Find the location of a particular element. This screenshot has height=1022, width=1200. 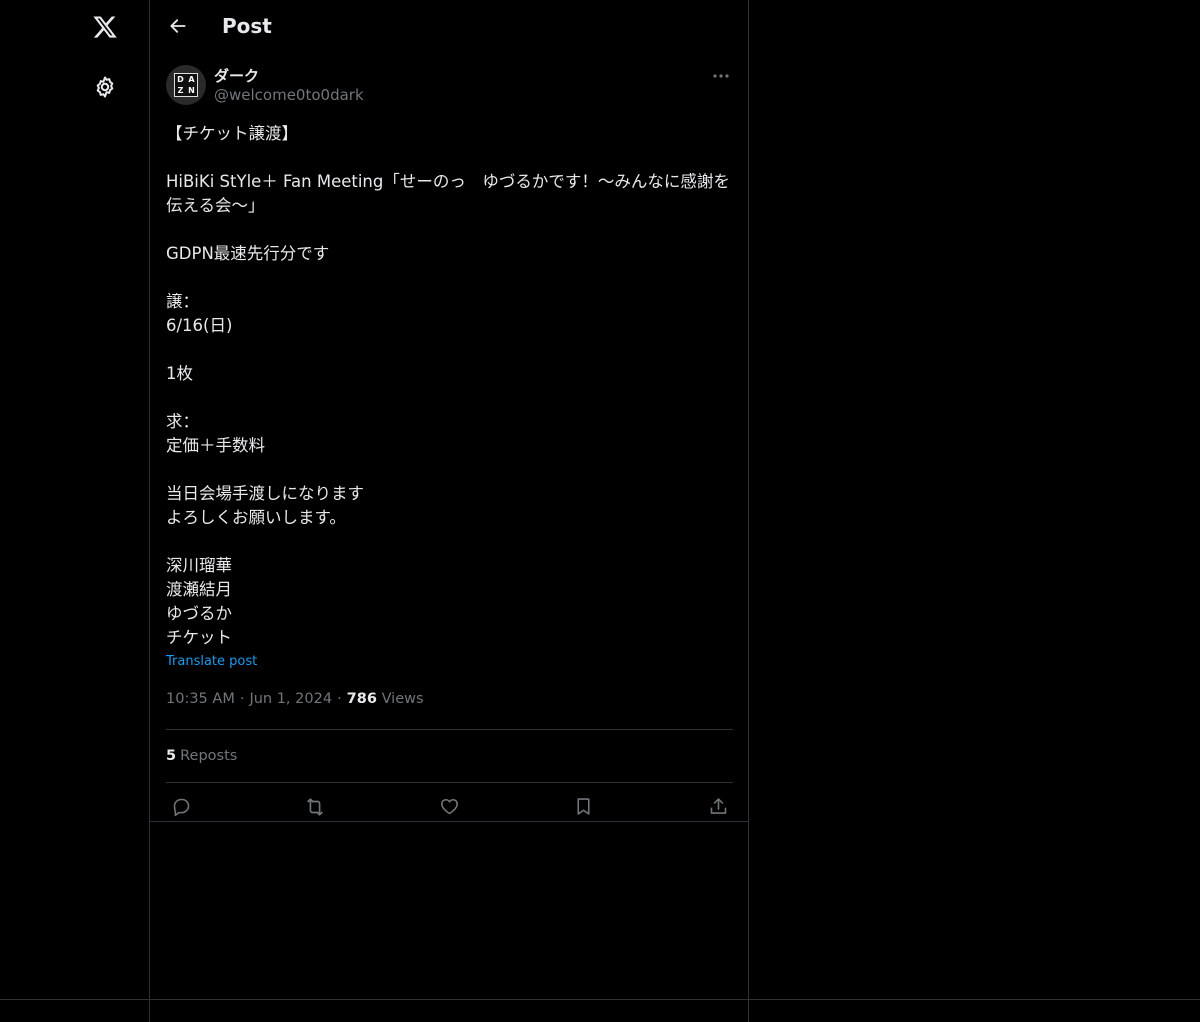

x-logo-icon is located at coordinates (105, 27).